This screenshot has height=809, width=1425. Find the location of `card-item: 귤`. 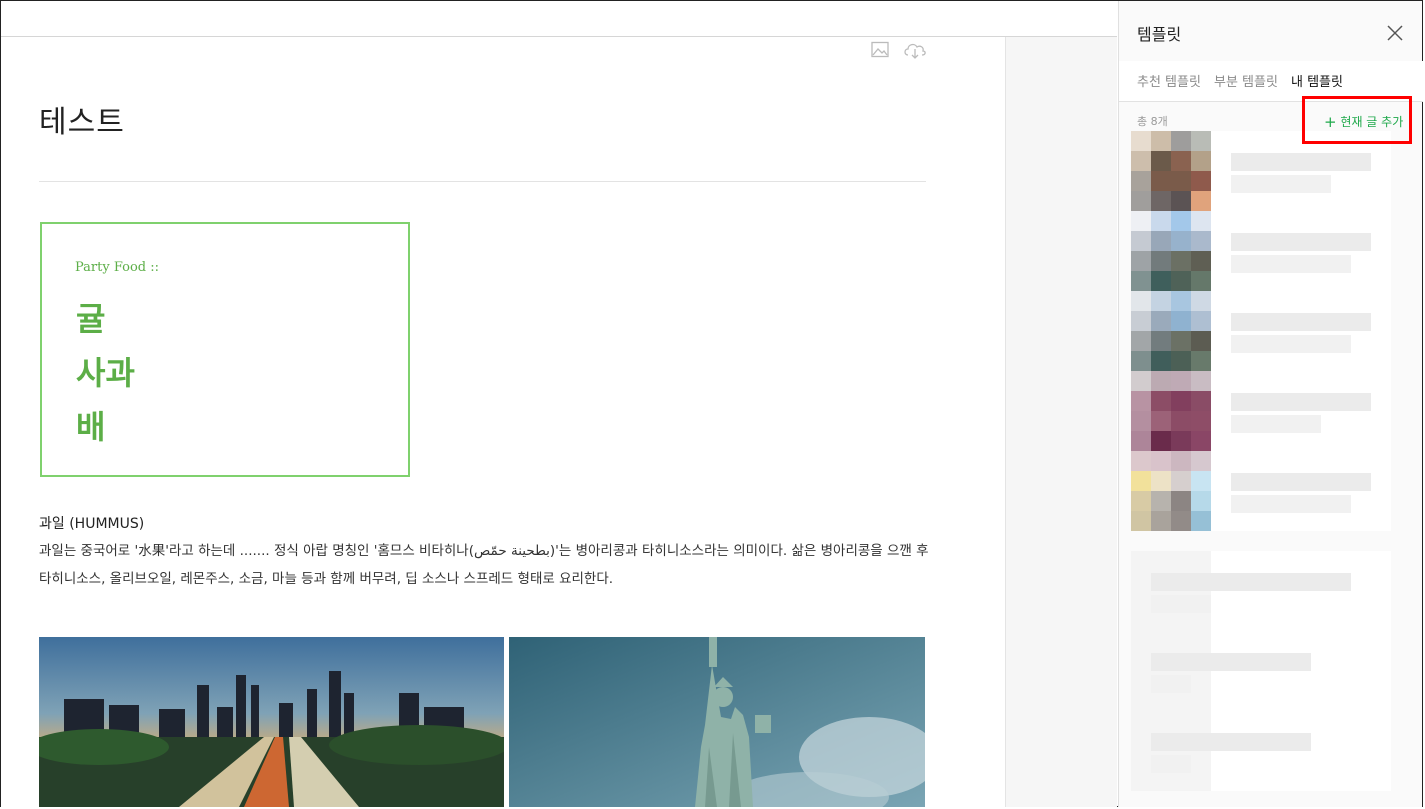

card-item: 귤 is located at coordinates (91, 319).